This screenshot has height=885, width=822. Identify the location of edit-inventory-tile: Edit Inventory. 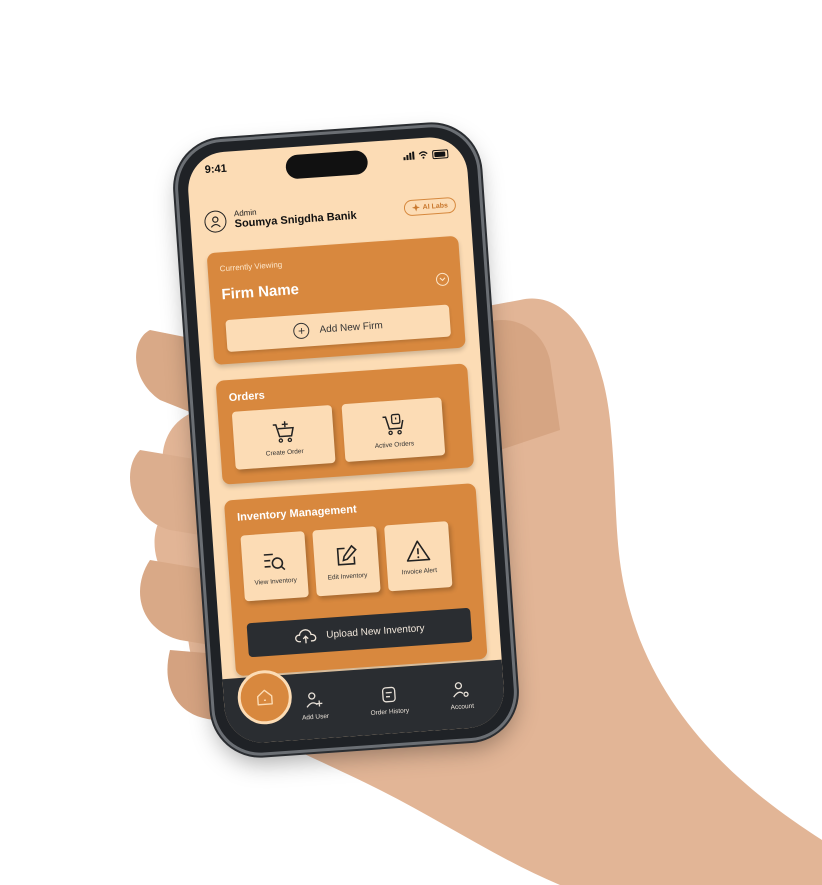
(346, 561).